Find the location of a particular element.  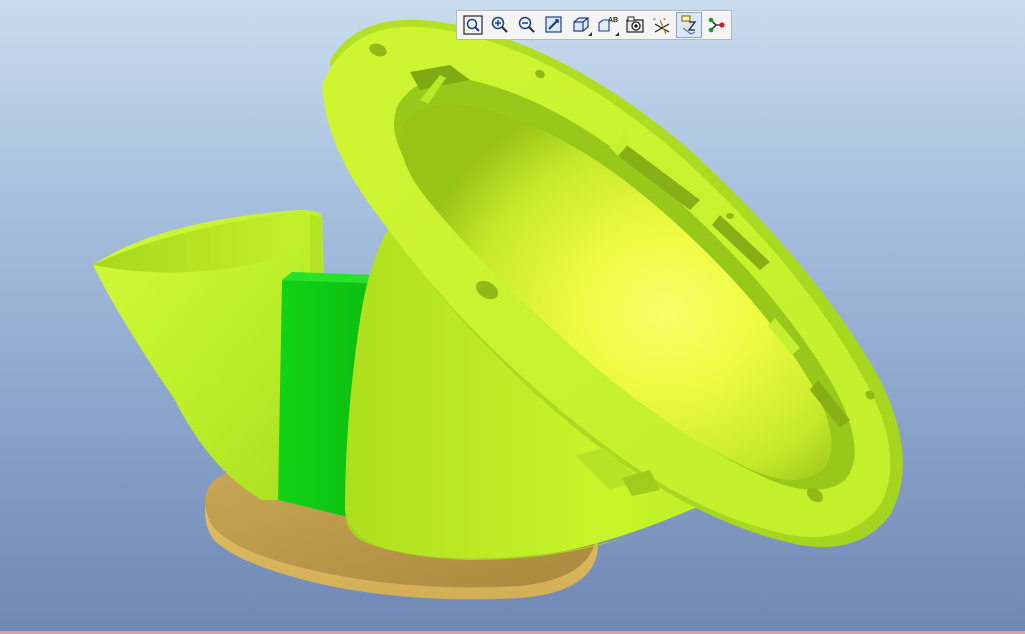

repaint-icon is located at coordinates (553, 24).